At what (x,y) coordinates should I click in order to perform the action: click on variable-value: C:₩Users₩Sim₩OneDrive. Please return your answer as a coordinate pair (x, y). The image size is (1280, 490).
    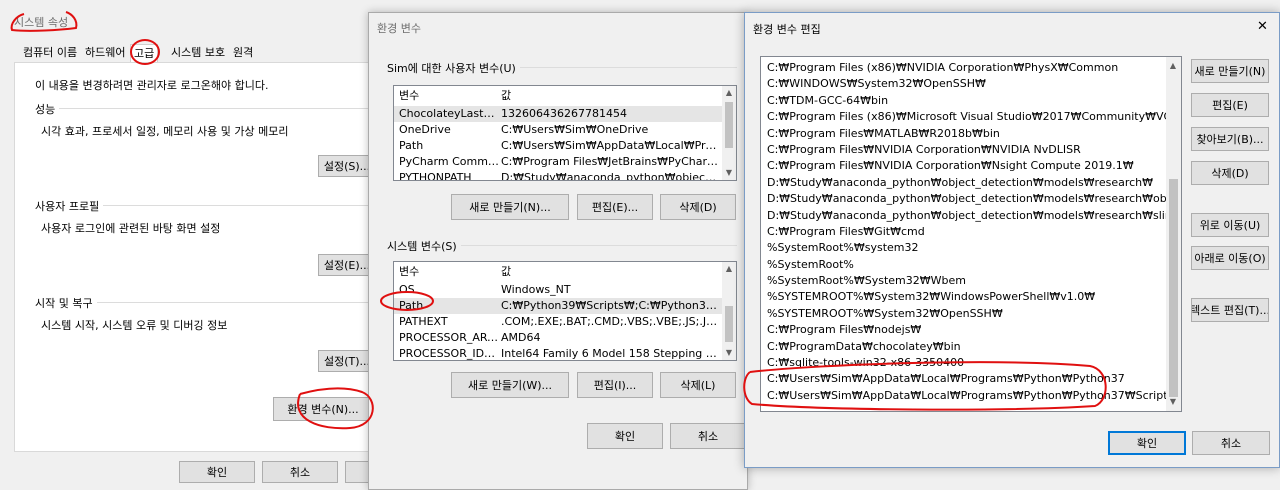
    Looking at the image, I should click on (575, 129).